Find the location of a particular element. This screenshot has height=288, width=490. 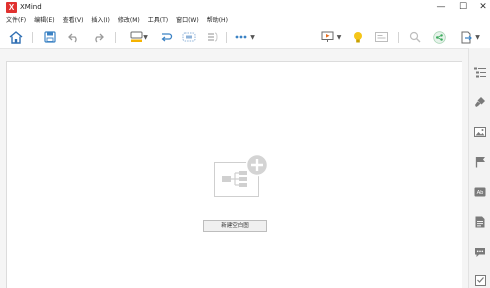

outline-view-icon is located at coordinates (381, 37).